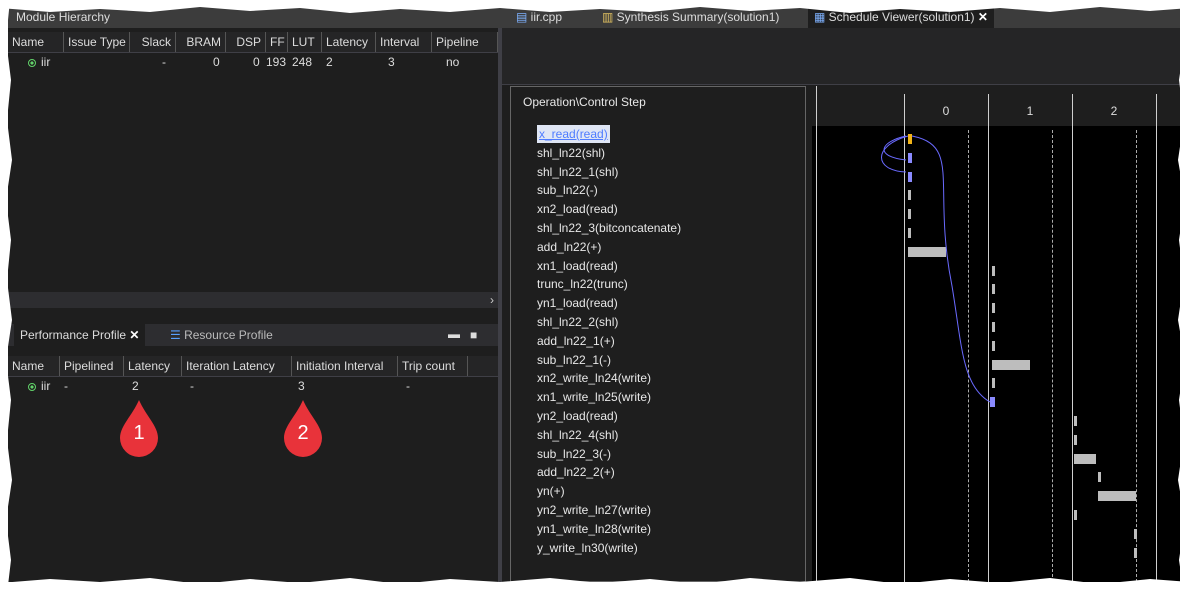  Describe the element at coordinates (302, 62) in the screenshot. I see `row-lut: 248` at that location.